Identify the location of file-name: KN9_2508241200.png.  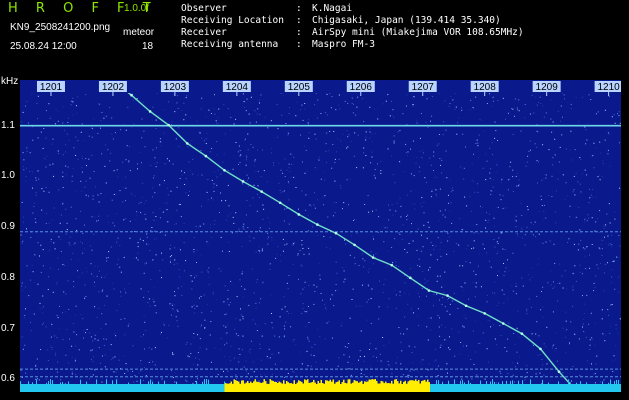
(60, 27).